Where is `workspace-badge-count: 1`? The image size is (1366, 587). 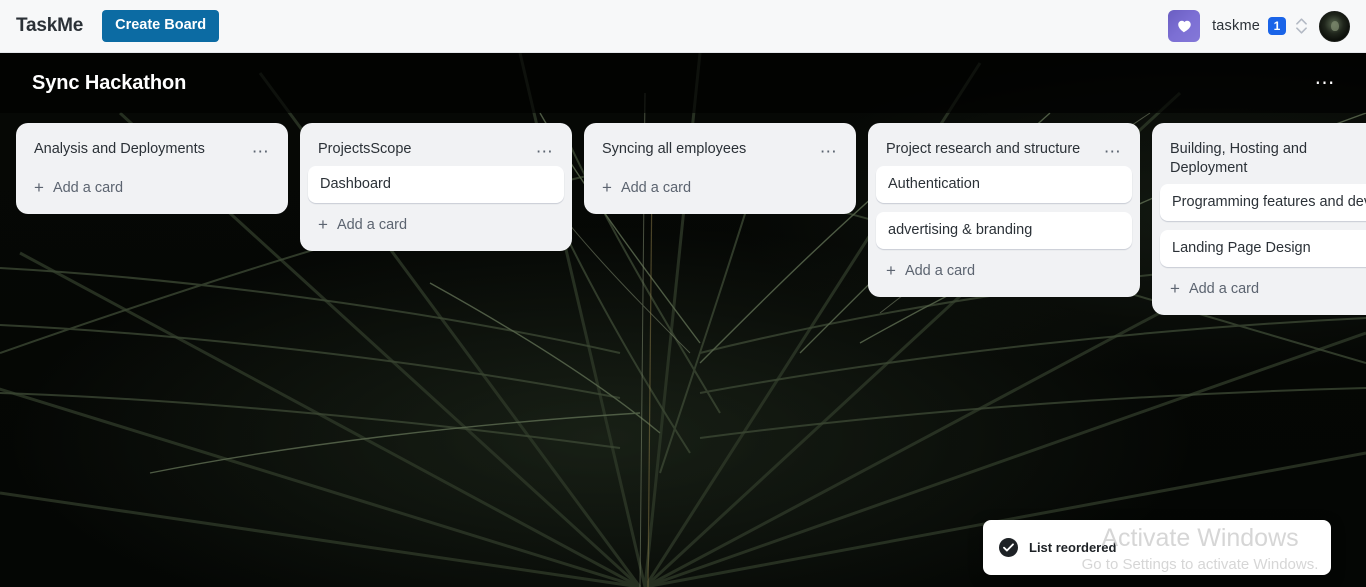
workspace-badge-count: 1 is located at coordinates (1277, 26).